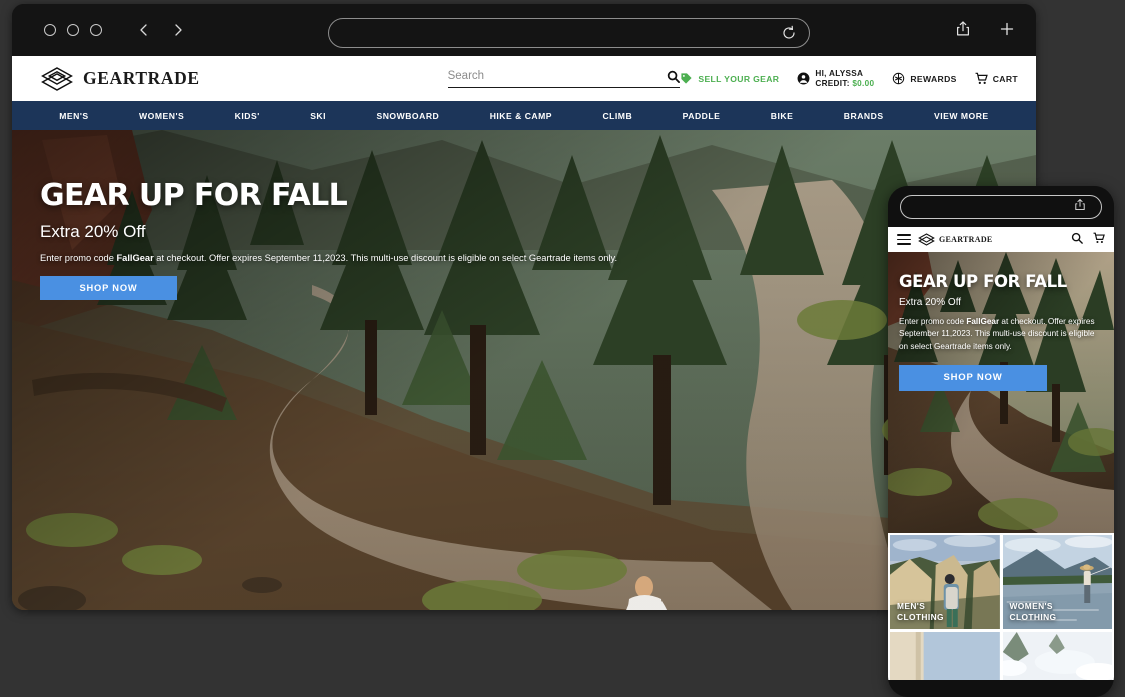 This screenshot has height=697, width=1125. Describe the element at coordinates (521, 116) in the screenshot. I see `nav-item-hike-and-camp: HIKE & CAMP` at that location.